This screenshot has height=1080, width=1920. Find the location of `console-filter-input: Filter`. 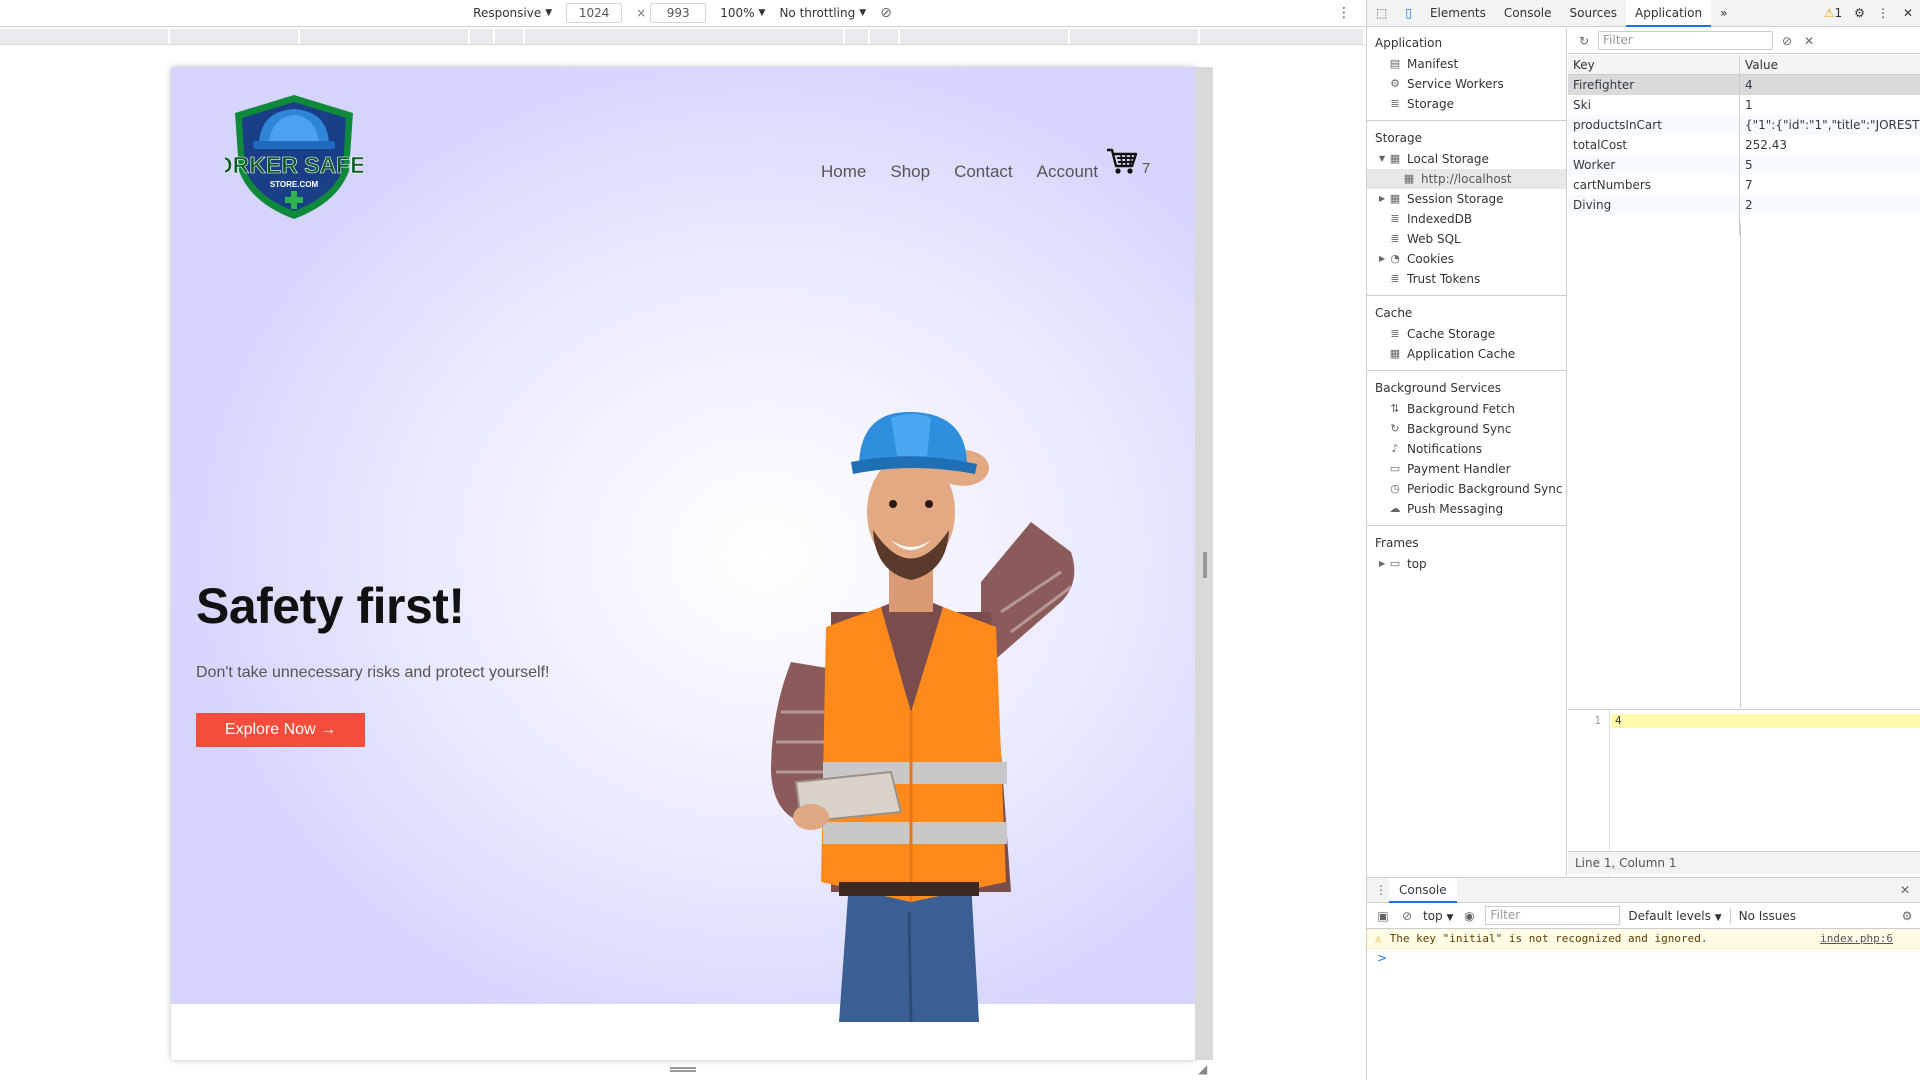

console-filter-input: Filter is located at coordinates (1553, 915).